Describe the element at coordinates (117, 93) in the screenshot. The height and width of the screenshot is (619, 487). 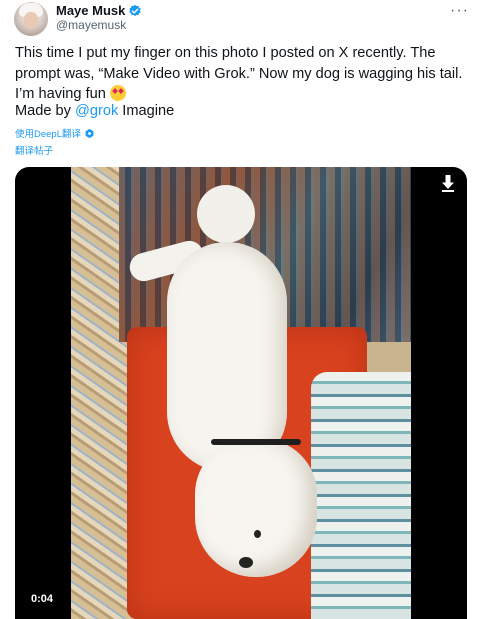
I see `star-struck-emoji` at that location.